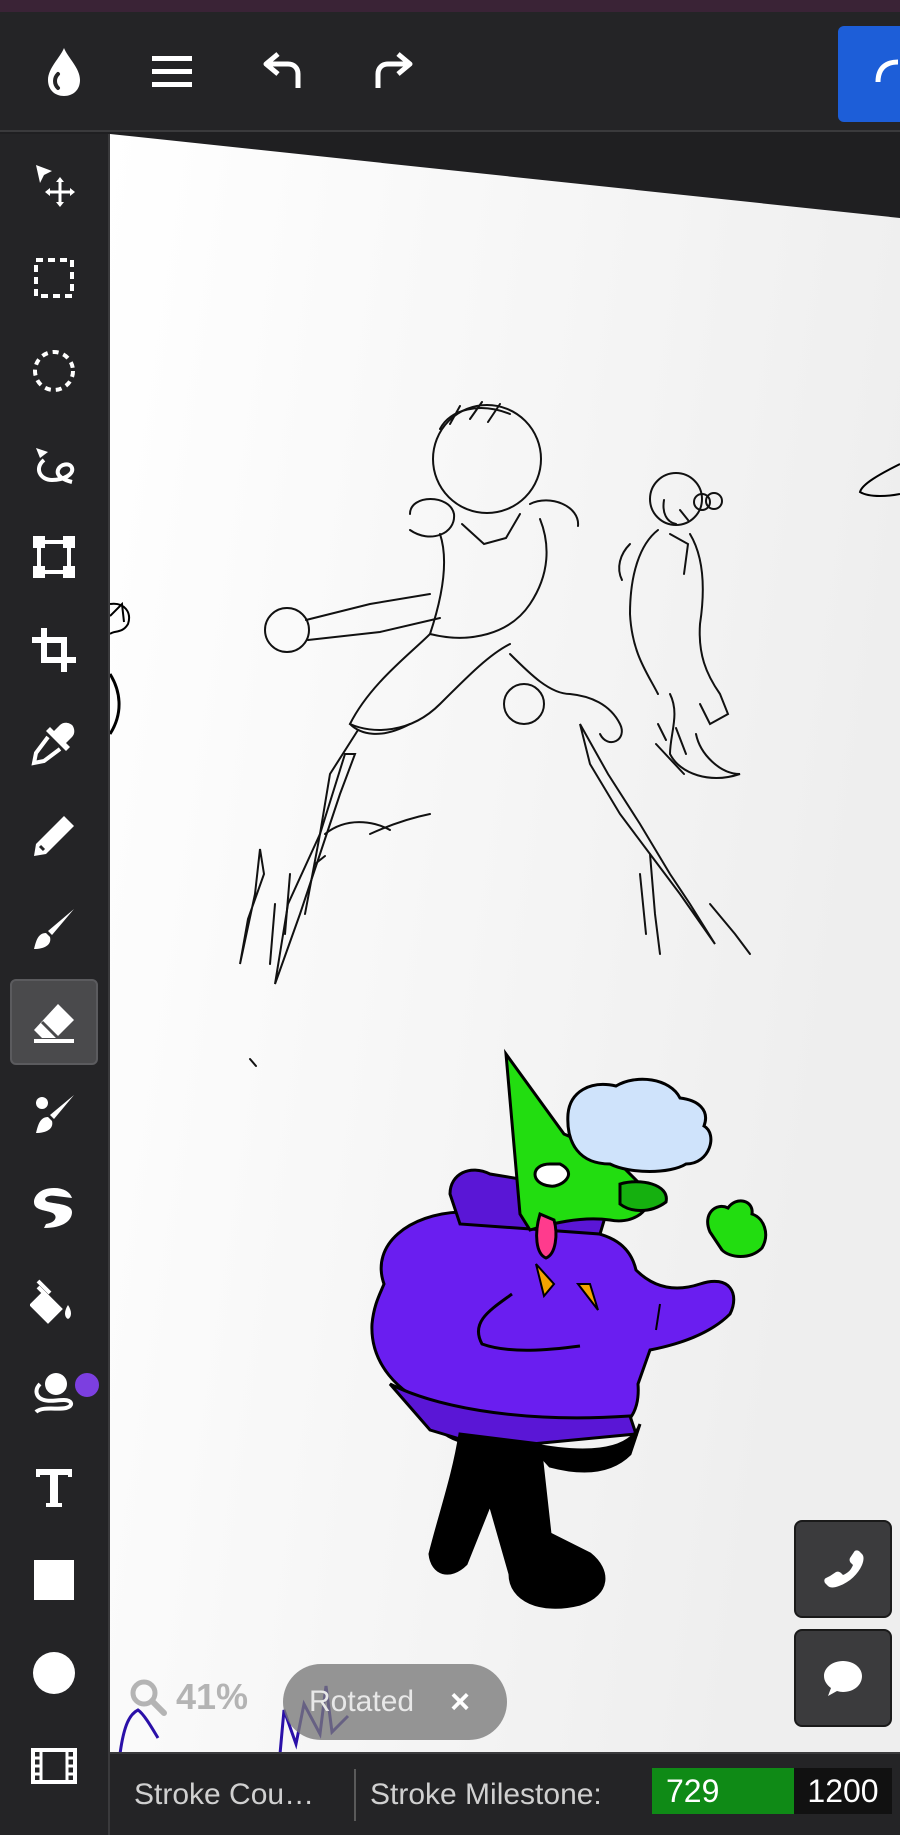  I want to click on pencil-tool, so click(54, 836).